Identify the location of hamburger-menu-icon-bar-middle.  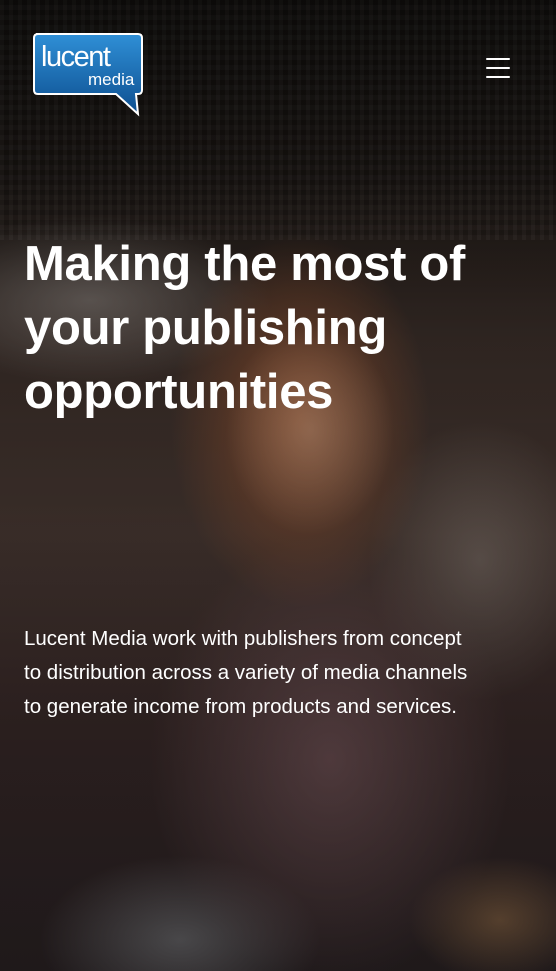
(498, 68).